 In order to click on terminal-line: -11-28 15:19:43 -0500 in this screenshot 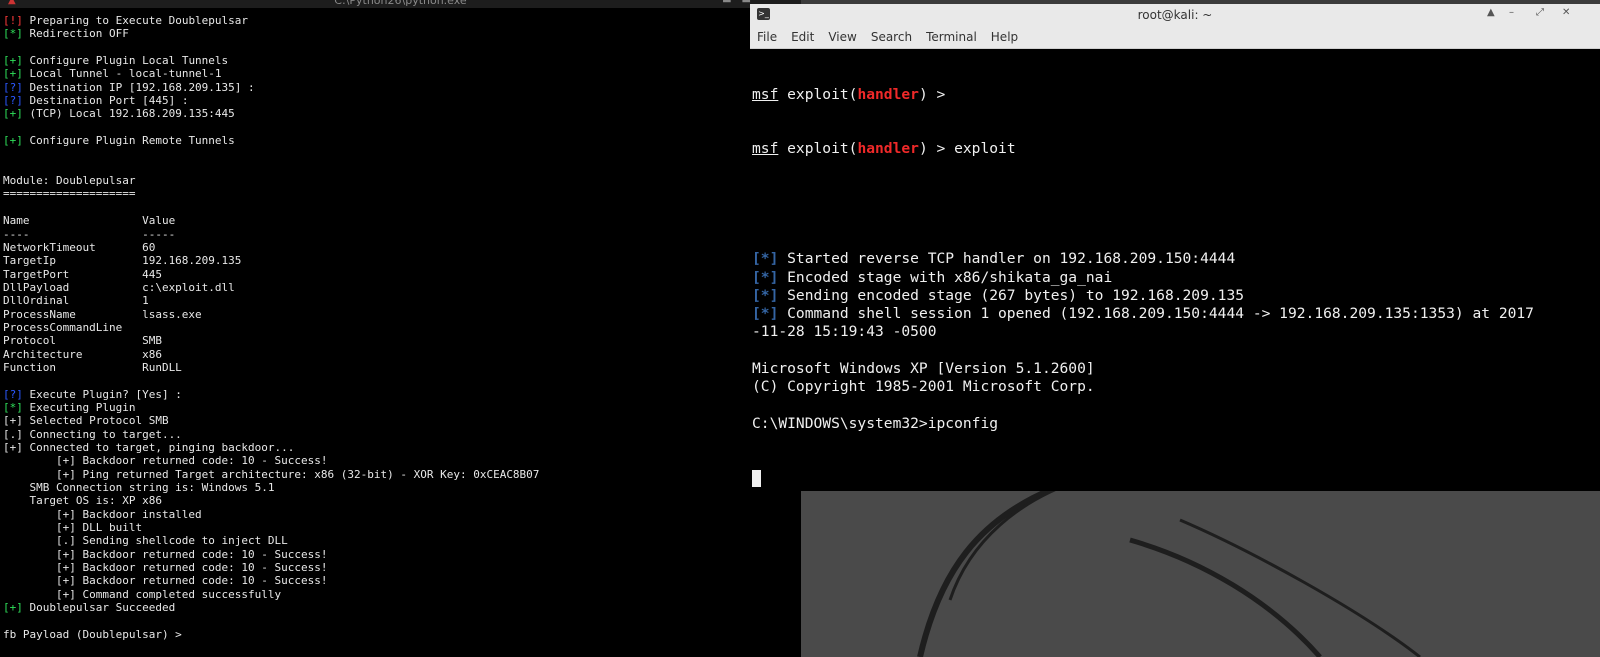, I will do `click(1143, 332)`.